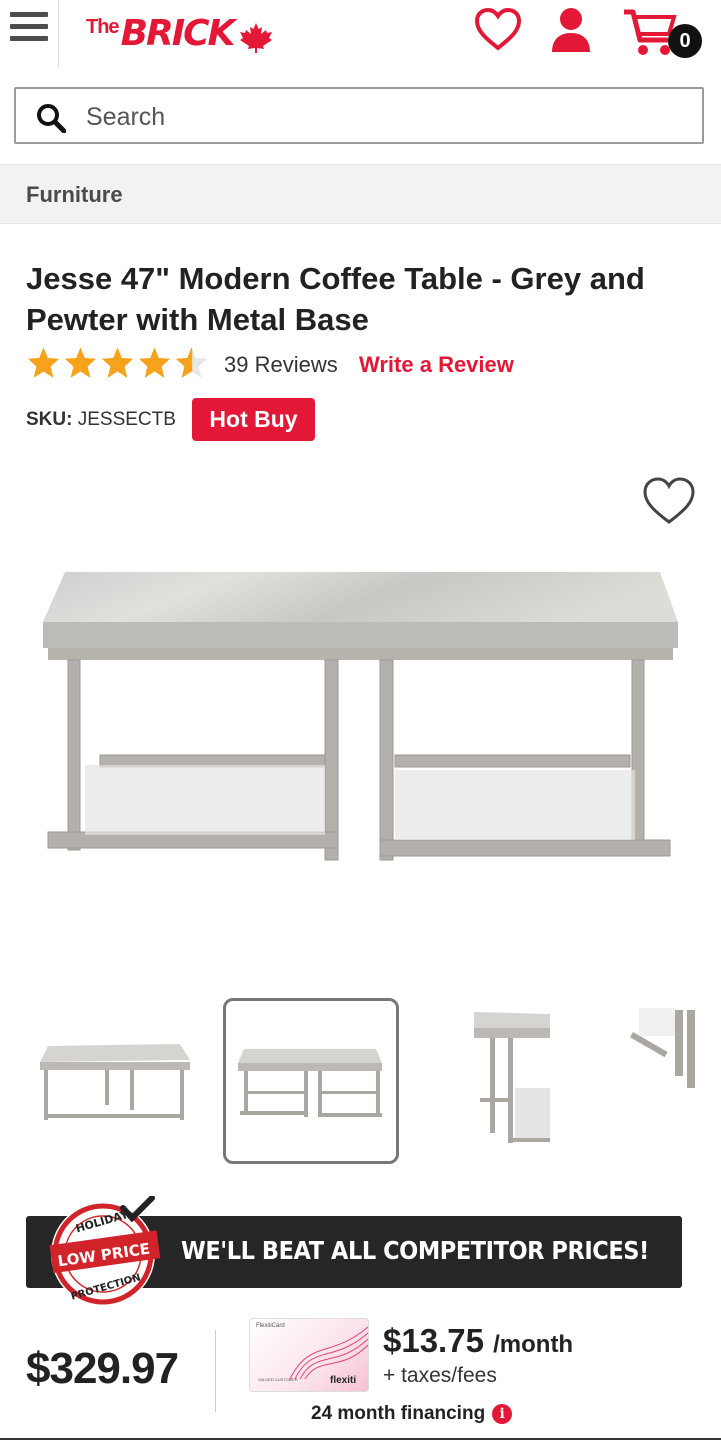 The image size is (721, 1440). Describe the element at coordinates (533, 1344) in the screenshot. I see `per-month-label: /month` at that location.